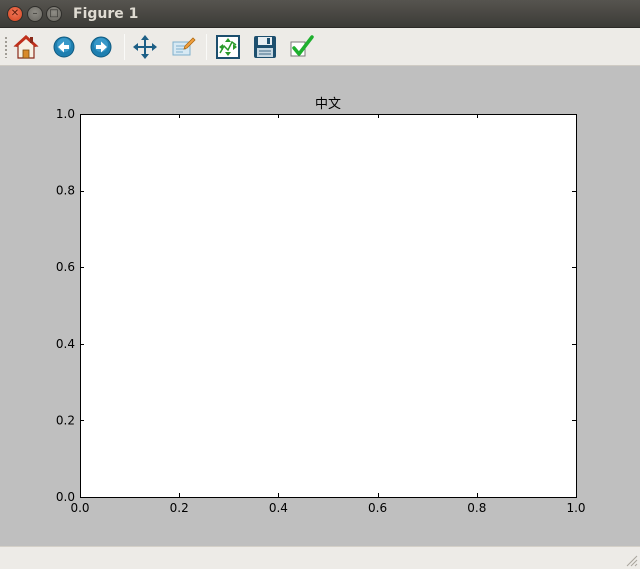 The height and width of the screenshot is (569, 640). I want to click on zoom-button, so click(183, 47).